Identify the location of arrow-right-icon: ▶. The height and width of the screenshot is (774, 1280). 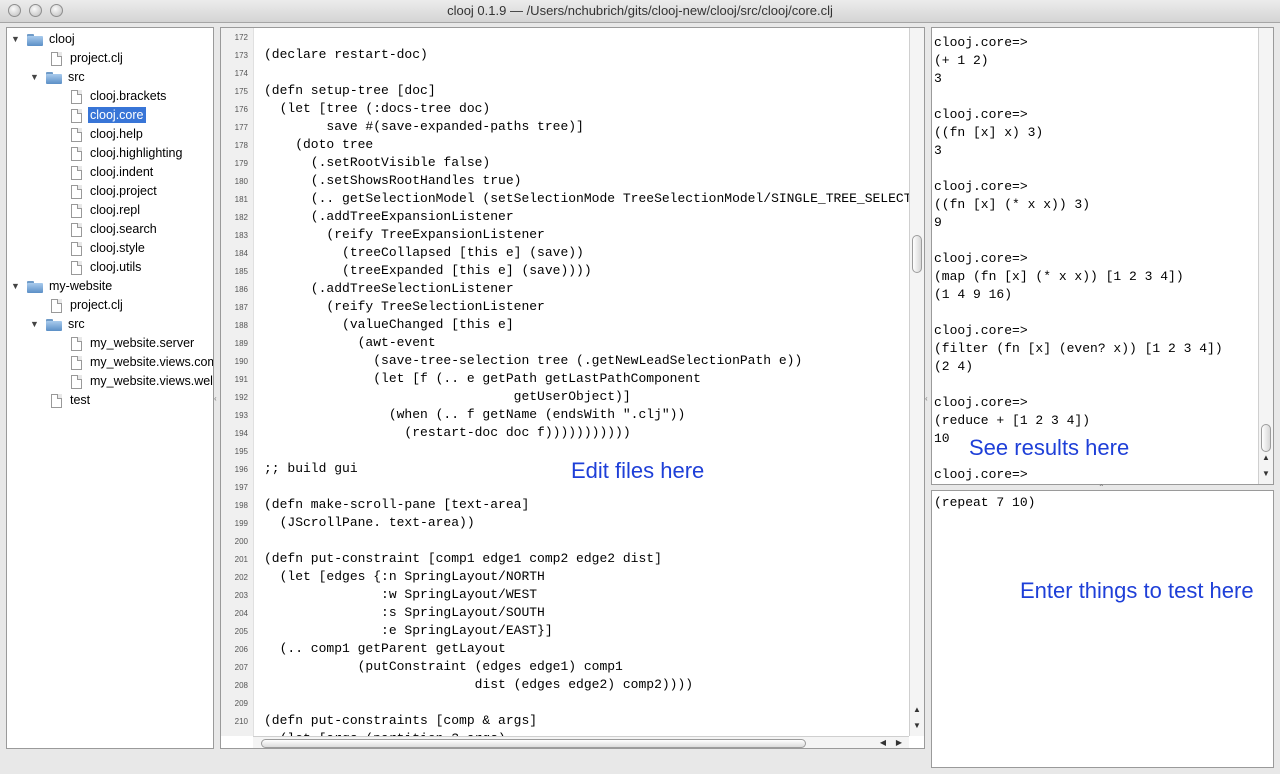
(899, 742).